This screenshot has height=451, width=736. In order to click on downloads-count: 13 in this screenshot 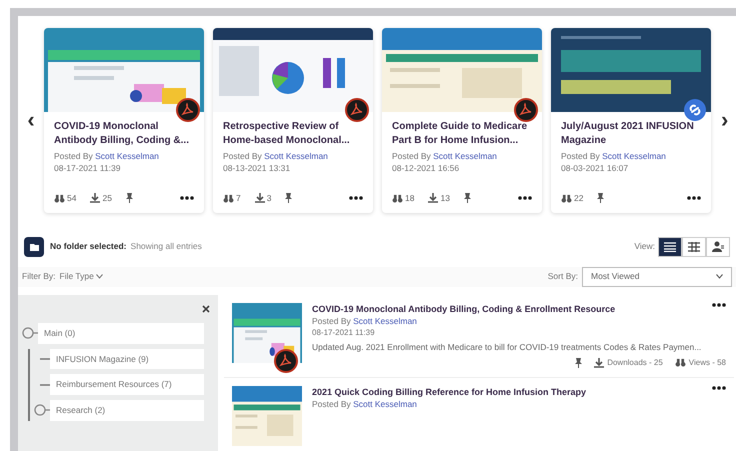, I will do `click(445, 198)`.